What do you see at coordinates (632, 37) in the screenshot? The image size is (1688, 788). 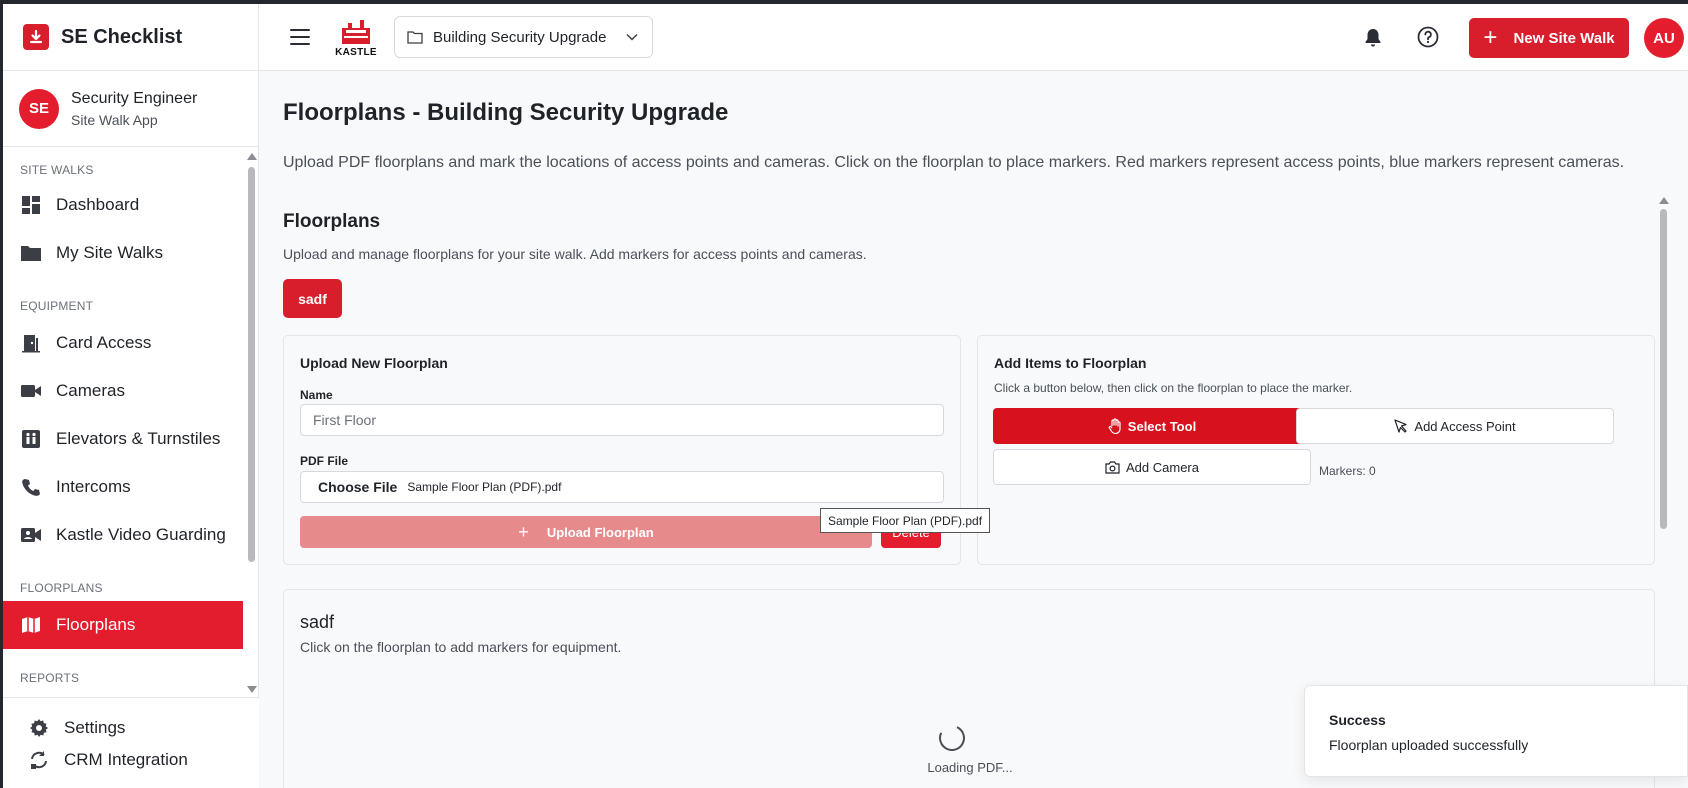 I see `chevron-down-icon` at bounding box center [632, 37].